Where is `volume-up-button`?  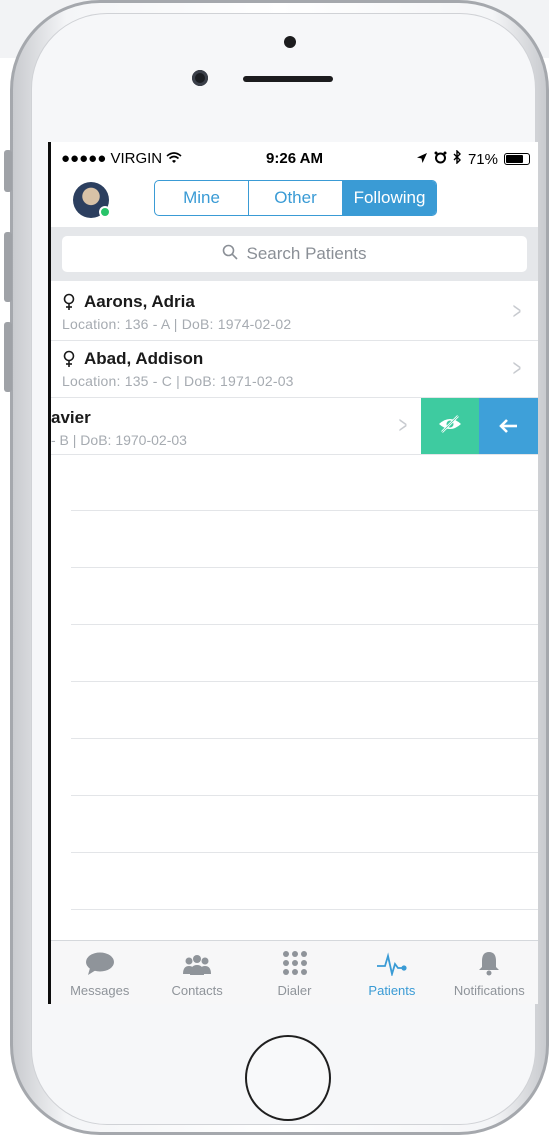
volume-up-button is located at coordinates (8, 267).